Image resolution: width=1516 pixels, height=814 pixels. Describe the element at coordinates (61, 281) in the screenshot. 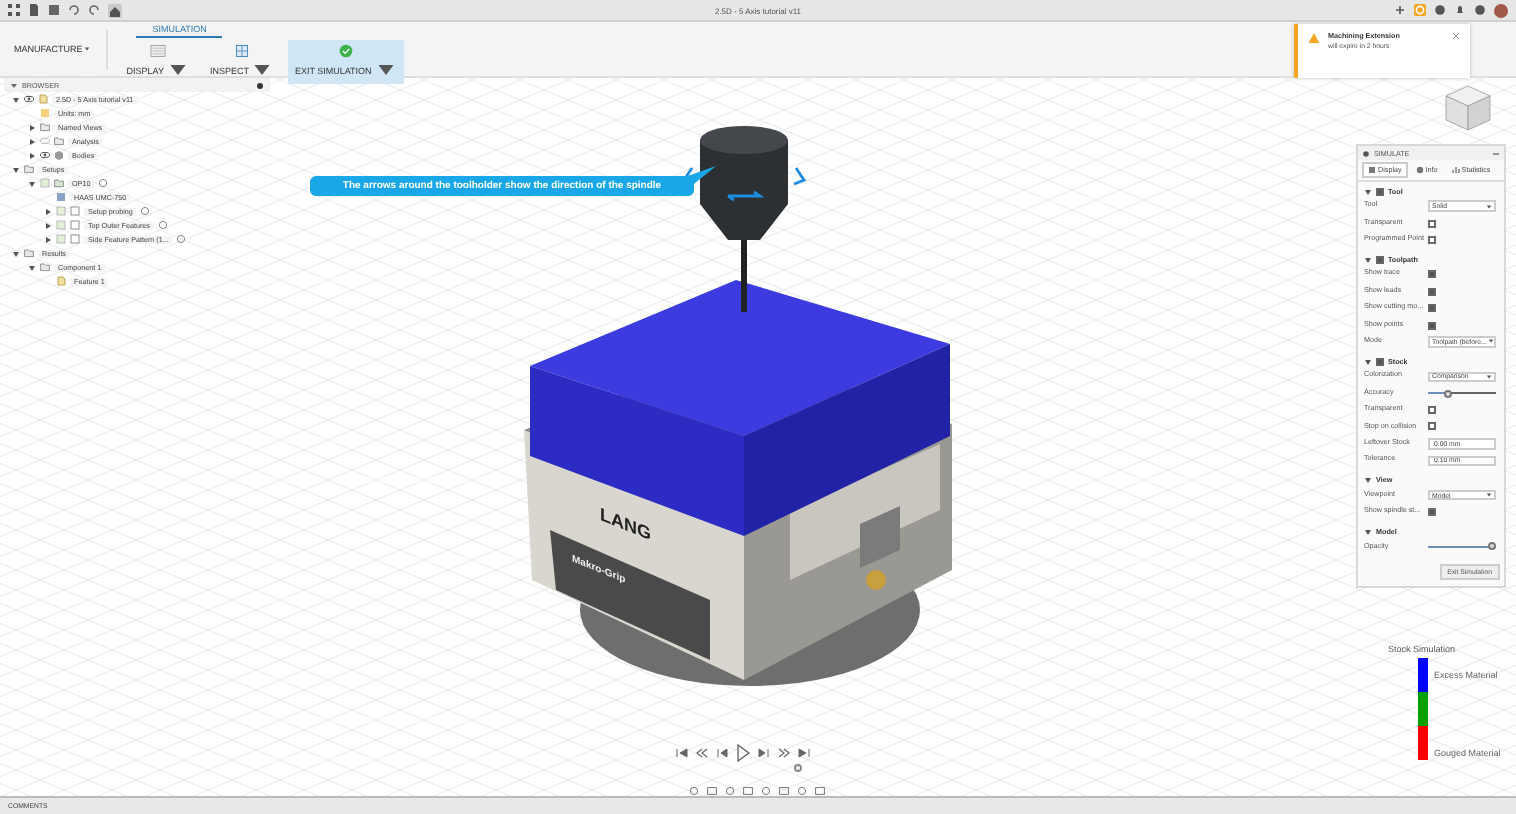

I see `document-icon` at that location.